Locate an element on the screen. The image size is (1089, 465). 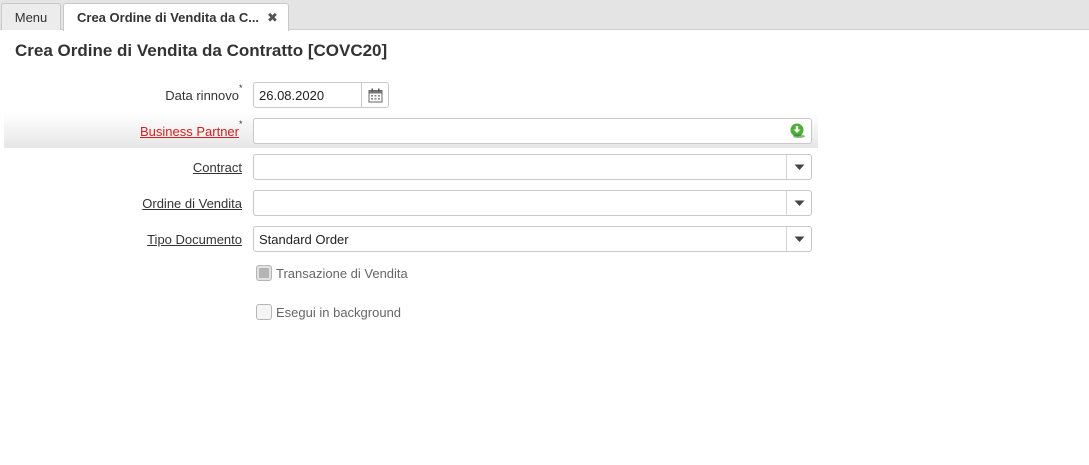
transazione-di-vendita-label: Transazione di Vendita is located at coordinates (342, 273).